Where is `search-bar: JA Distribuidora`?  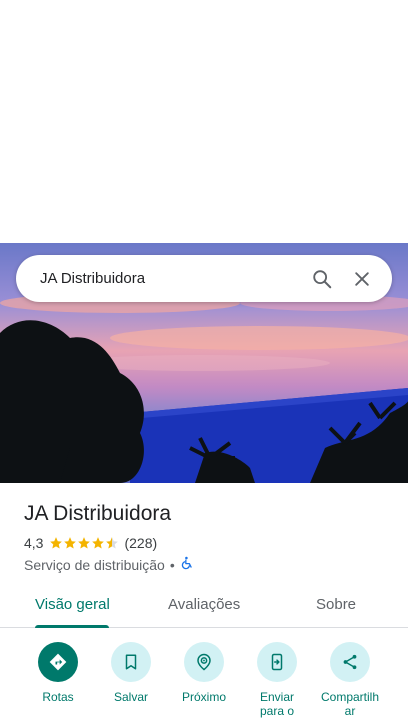 search-bar: JA Distribuidora is located at coordinates (204, 278).